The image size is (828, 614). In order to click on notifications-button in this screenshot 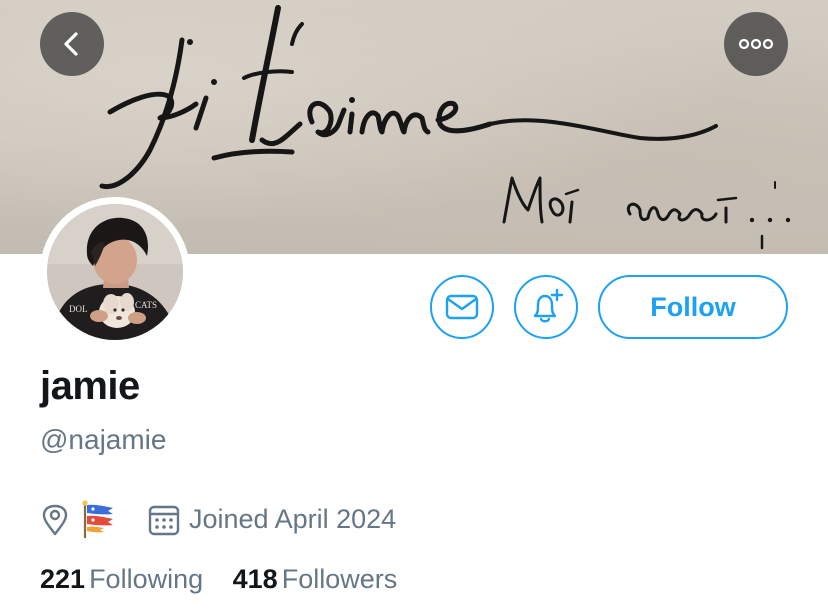, I will do `click(546, 307)`.